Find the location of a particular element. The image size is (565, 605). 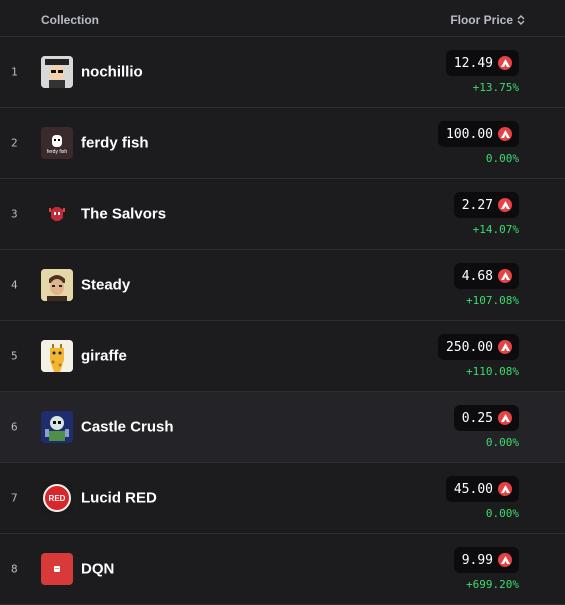

table-row: 5 giraffe 250.00 +110.08% is located at coordinates (282, 356).